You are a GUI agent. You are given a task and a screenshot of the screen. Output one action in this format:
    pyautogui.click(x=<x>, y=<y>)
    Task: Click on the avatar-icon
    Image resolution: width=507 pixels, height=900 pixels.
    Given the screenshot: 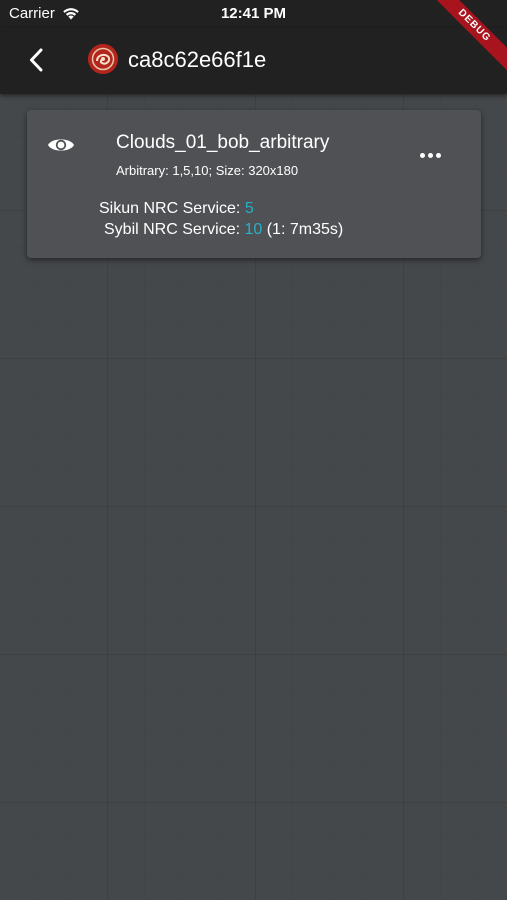 What is the action you would take?
    pyautogui.click(x=103, y=59)
    